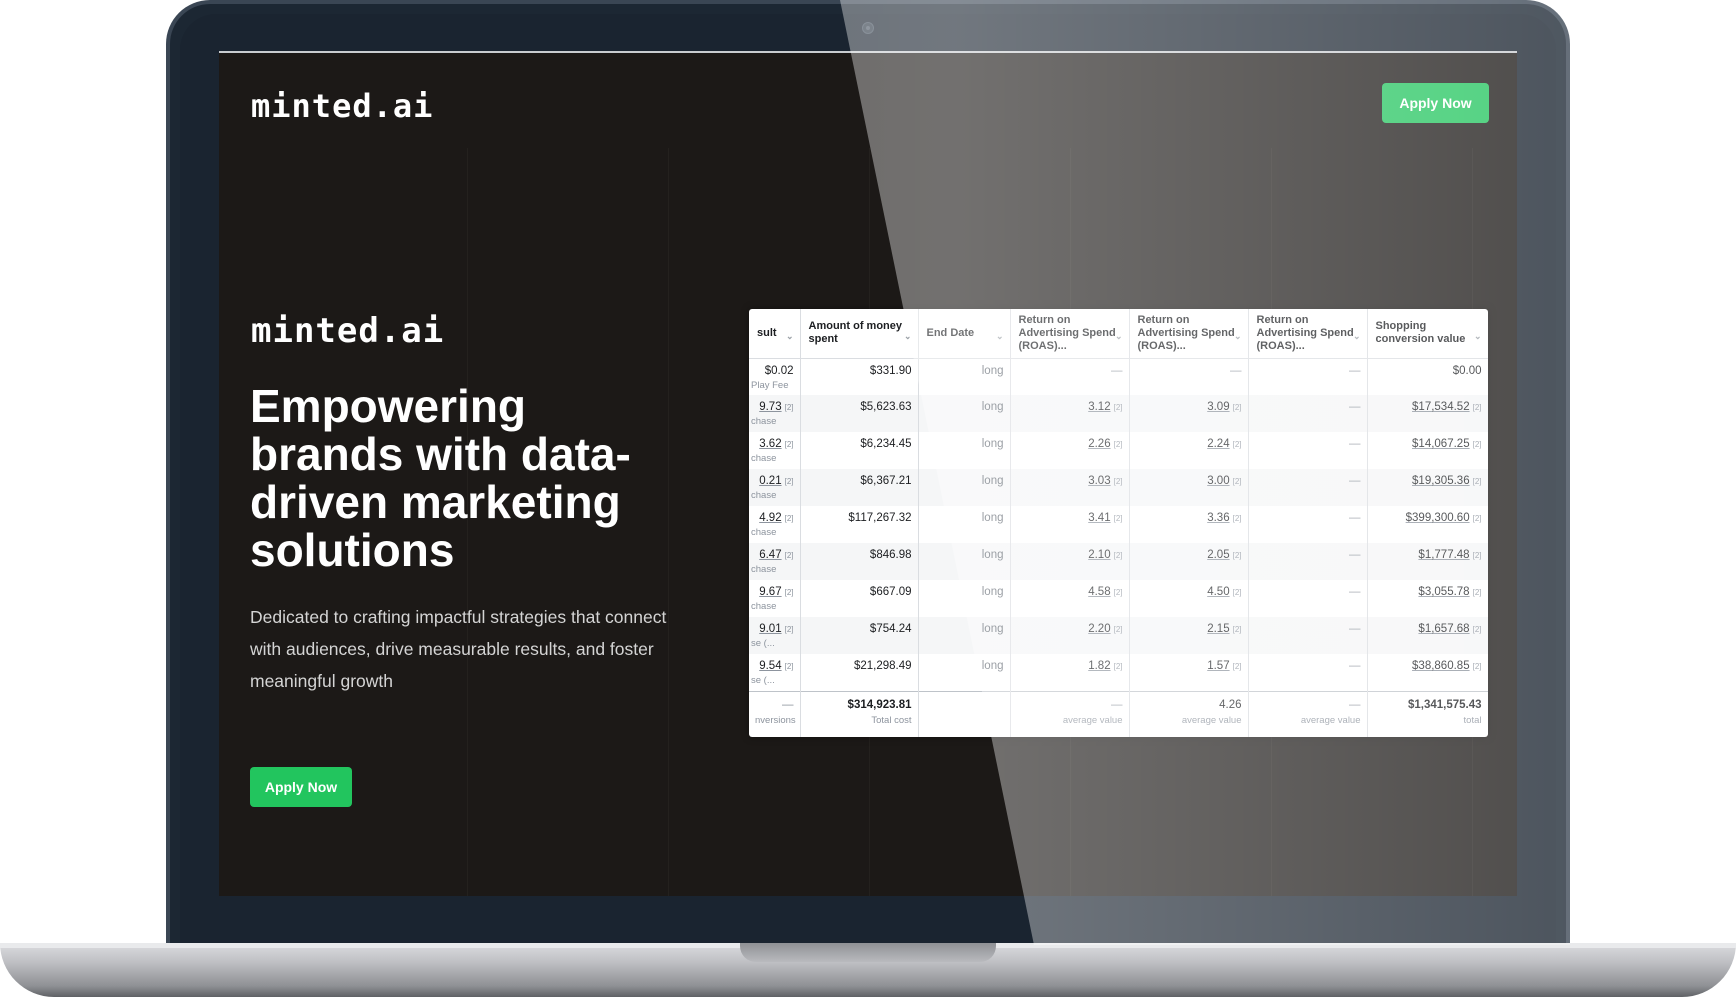 This screenshot has height=997, width=1736. Describe the element at coordinates (788, 704) in the screenshot. I see `total-result-value: —` at that location.